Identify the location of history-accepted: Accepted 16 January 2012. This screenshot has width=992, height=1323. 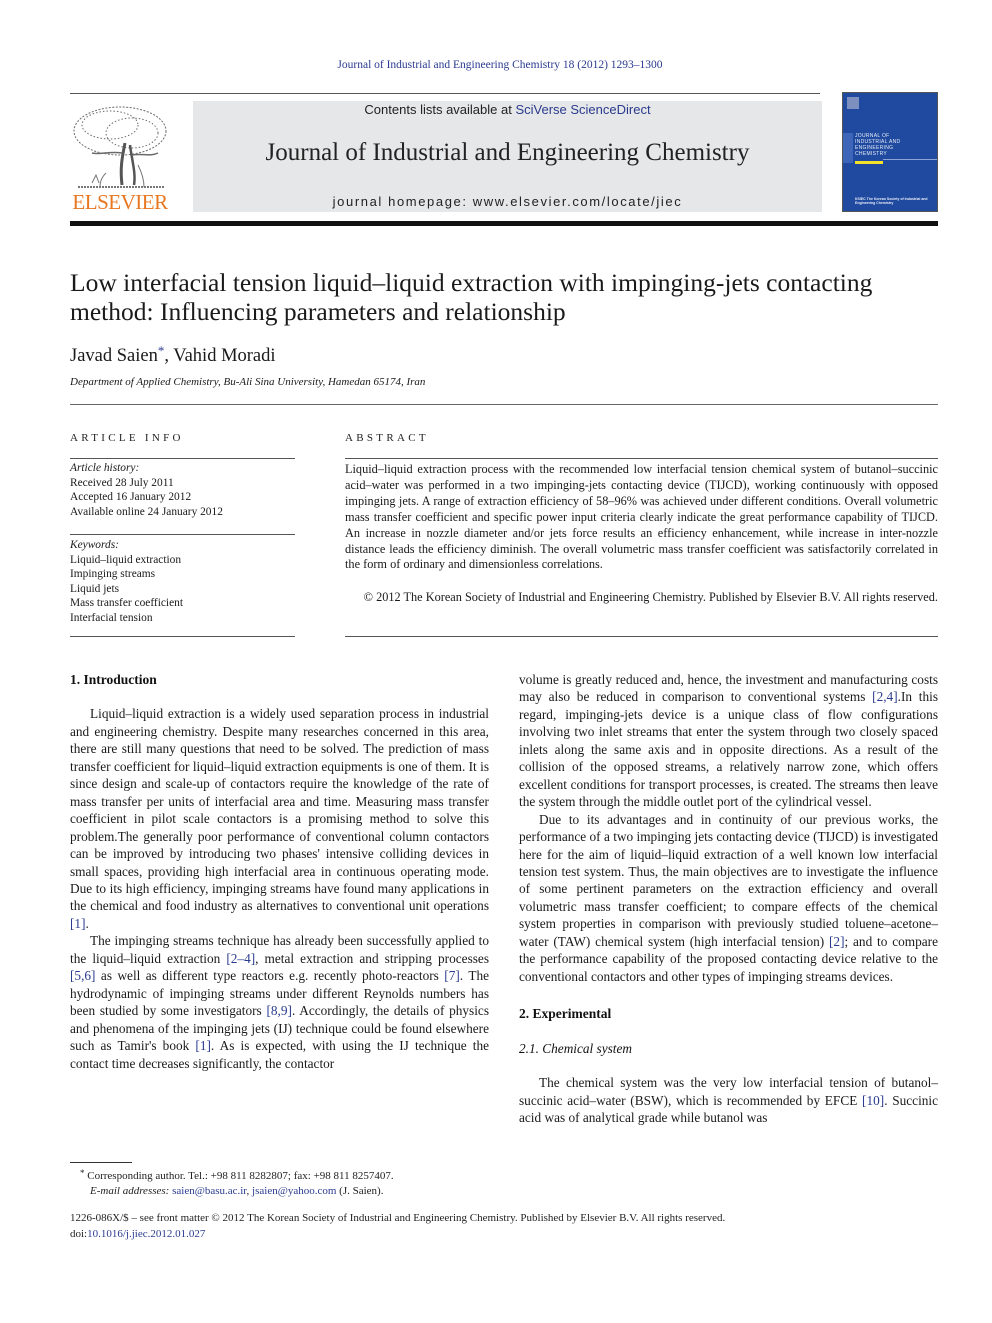
(131, 497).